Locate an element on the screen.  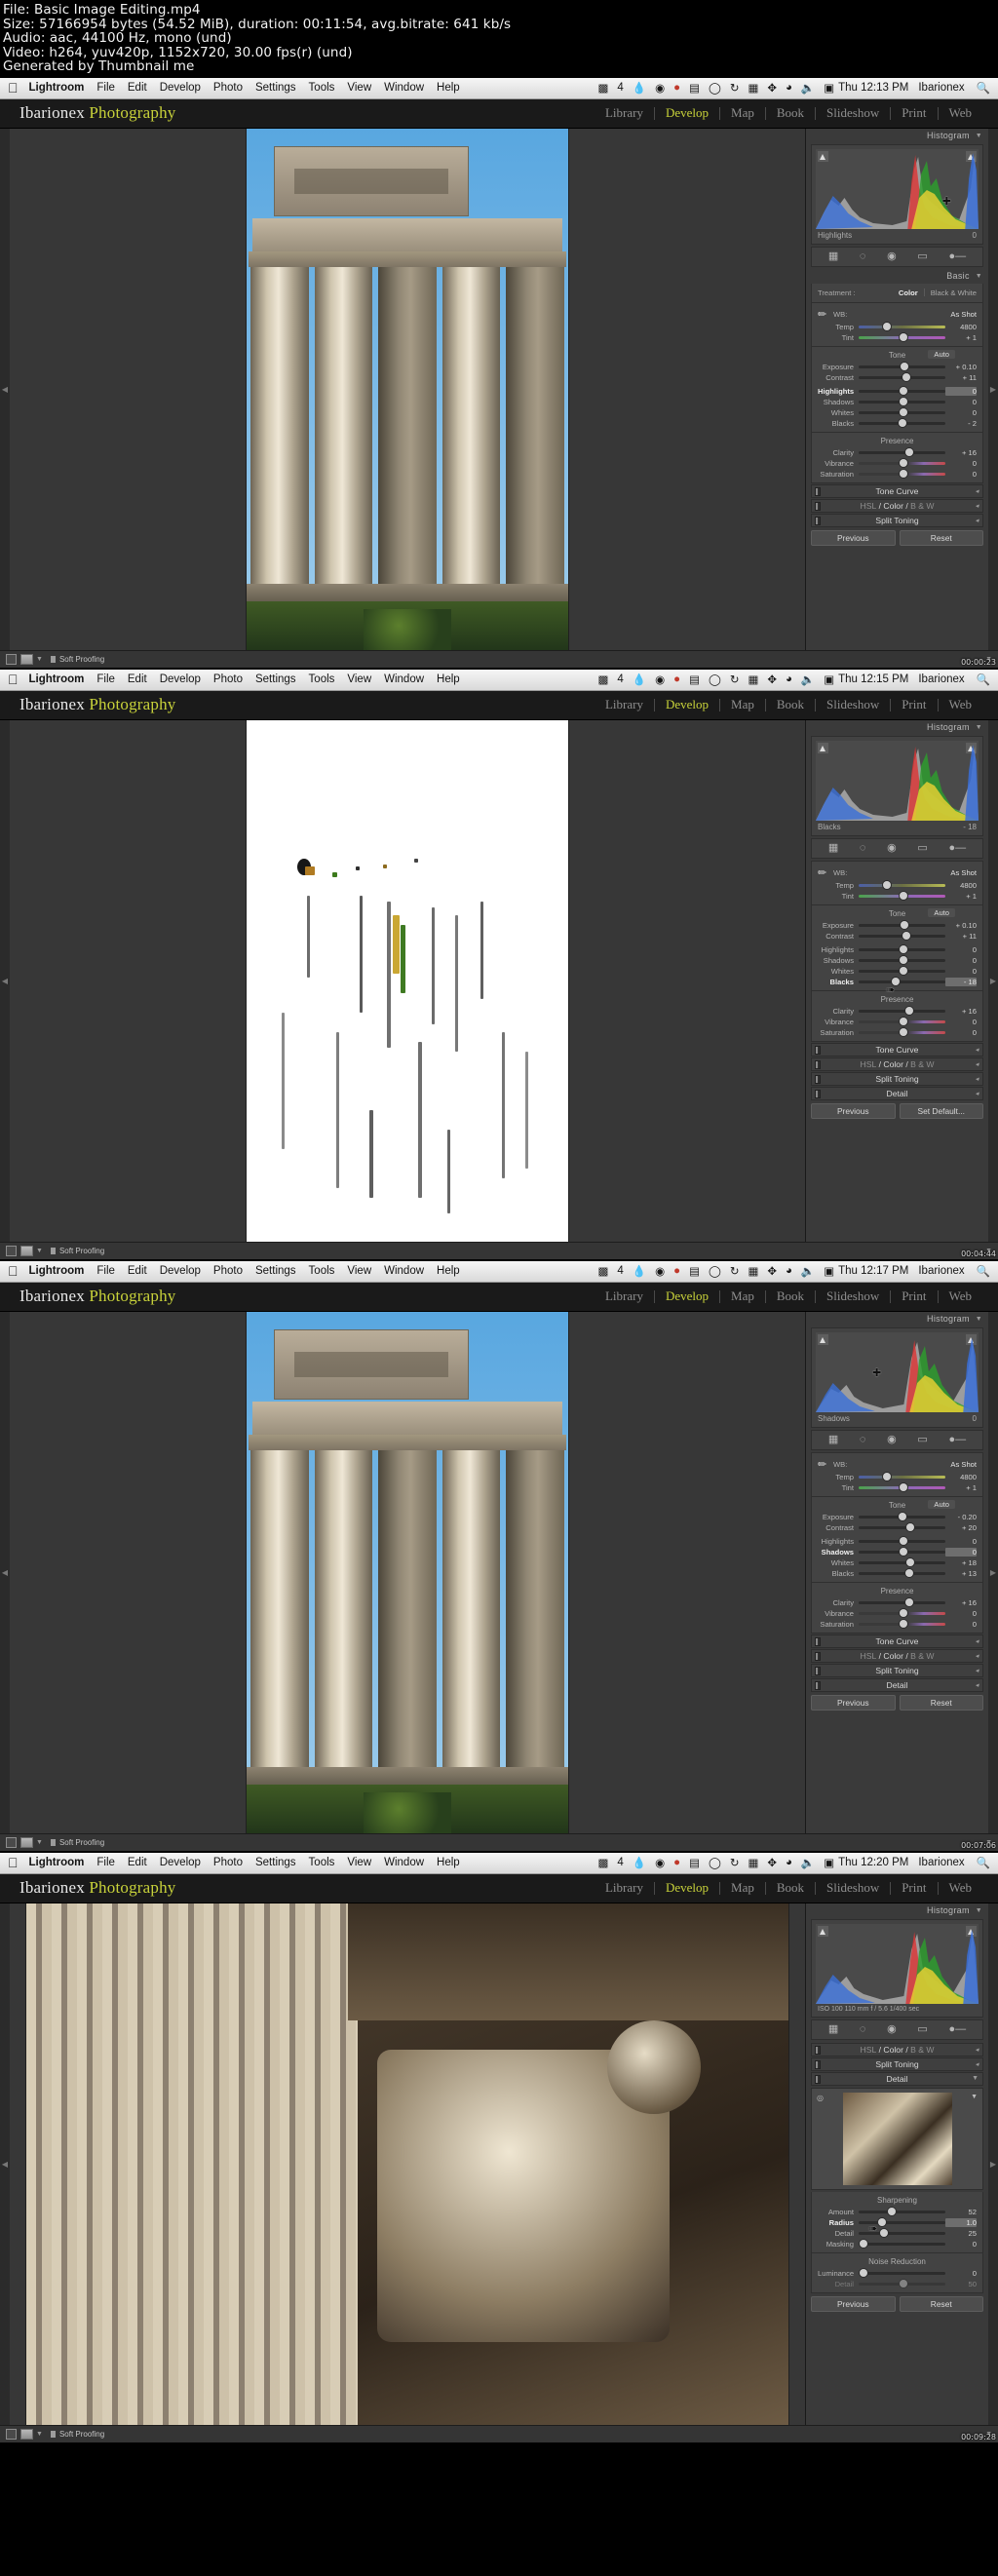
blacks-knob is located at coordinates (909, 1572).